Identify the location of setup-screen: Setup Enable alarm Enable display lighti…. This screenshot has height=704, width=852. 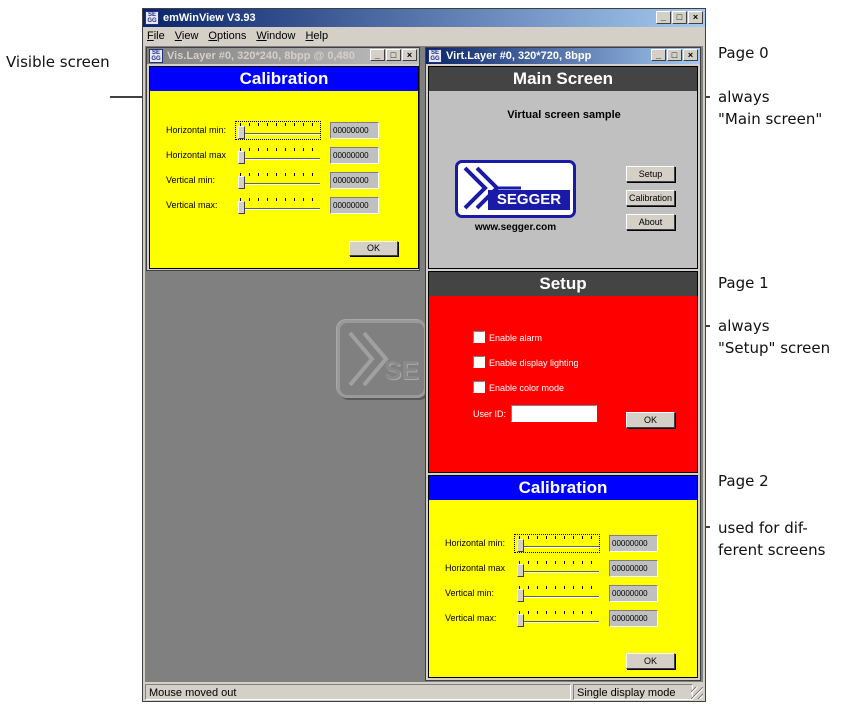
(563, 372).